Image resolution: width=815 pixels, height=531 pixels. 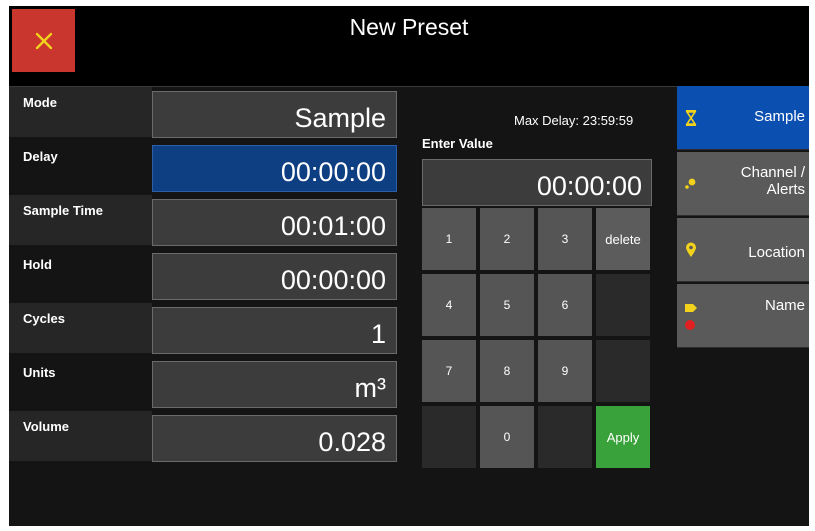 What do you see at coordinates (784, 305) in the screenshot?
I see `tab-label: Name` at bounding box center [784, 305].